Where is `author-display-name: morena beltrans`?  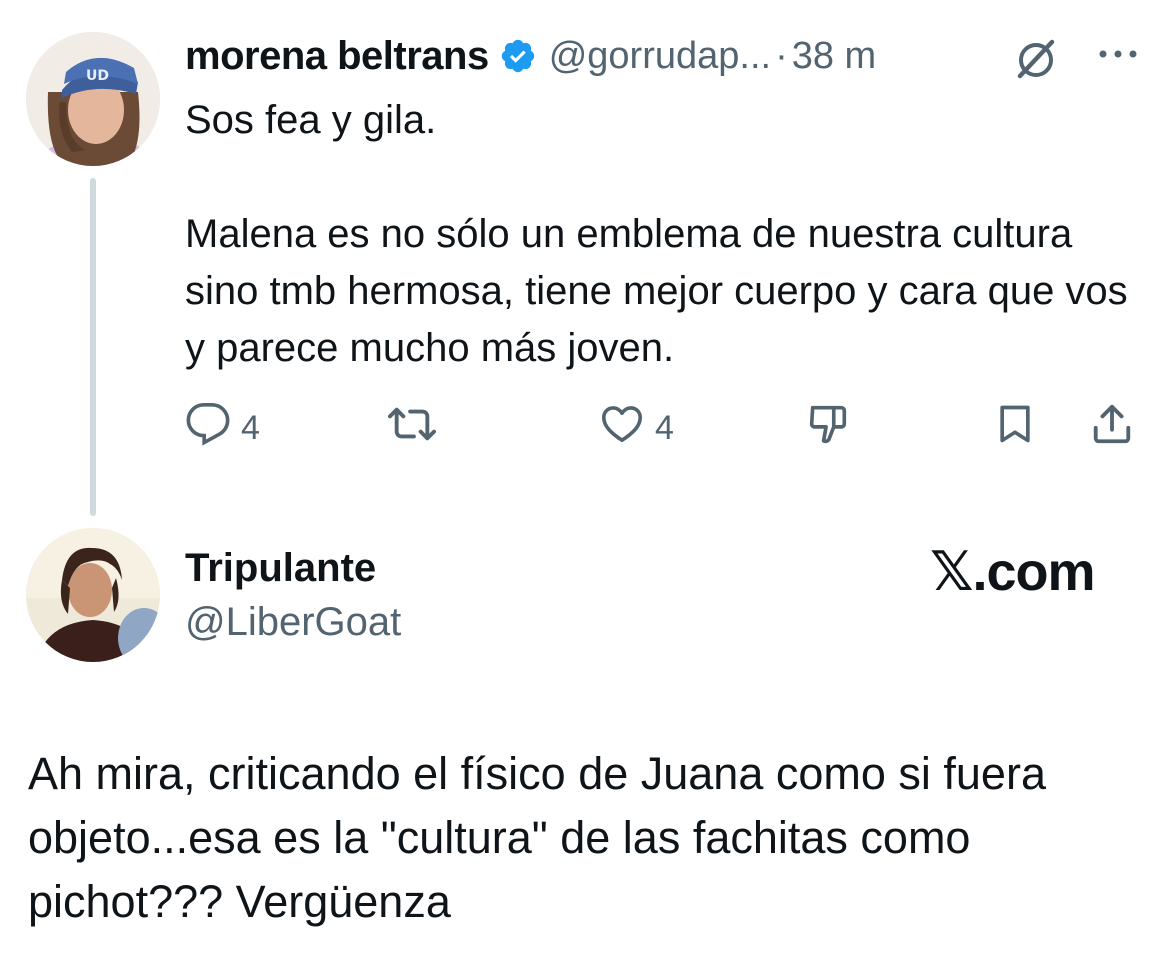
author-display-name: morena beltrans is located at coordinates (337, 56).